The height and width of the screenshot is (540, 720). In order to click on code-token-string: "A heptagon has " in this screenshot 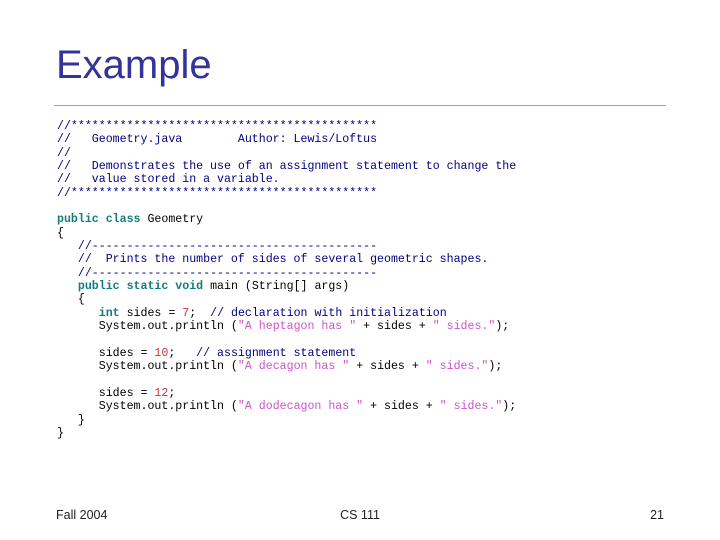, I will do `click(297, 327)`.